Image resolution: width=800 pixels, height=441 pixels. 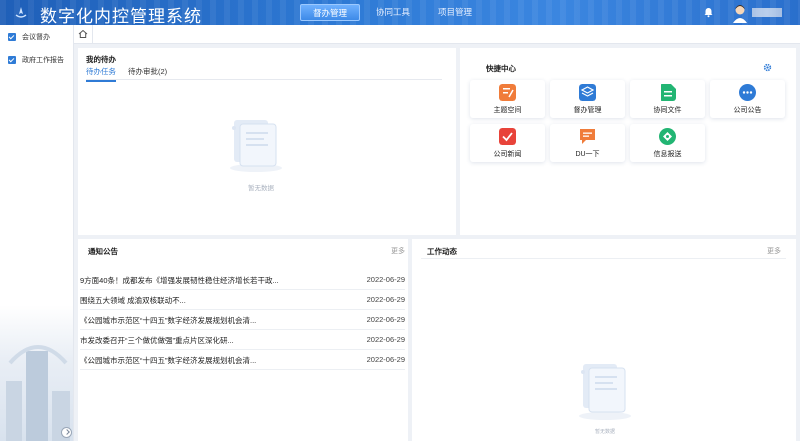 I want to click on quick-item-company-news: 公司新闻, so click(x=507, y=143).